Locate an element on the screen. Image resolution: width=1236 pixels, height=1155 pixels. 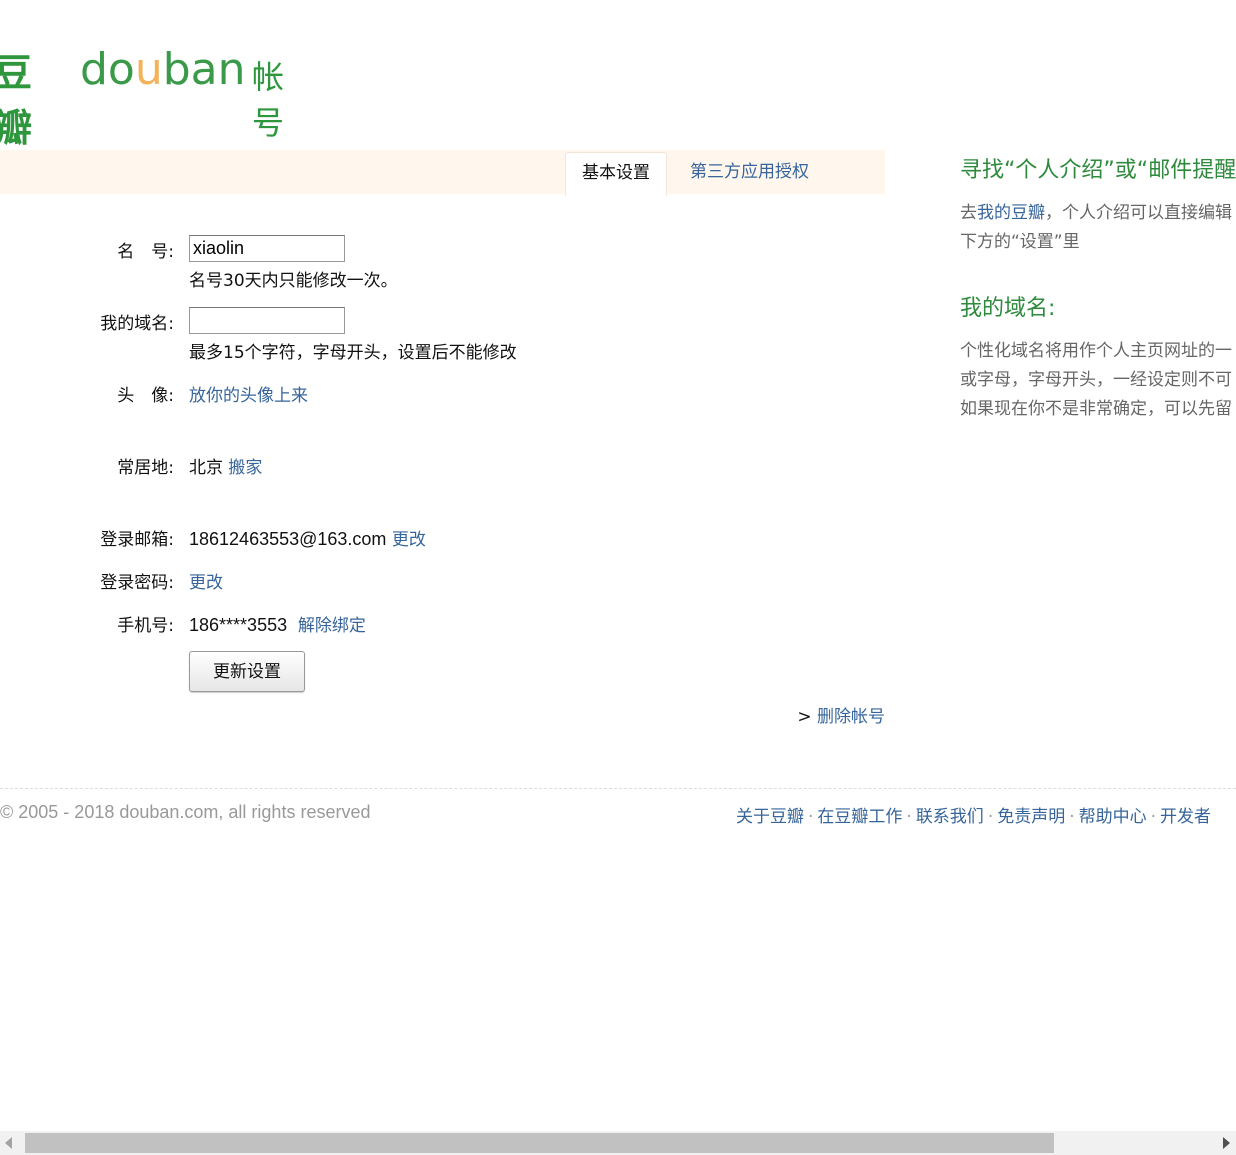
update-settings-button: 更新设置 is located at coordinates (247, 671).